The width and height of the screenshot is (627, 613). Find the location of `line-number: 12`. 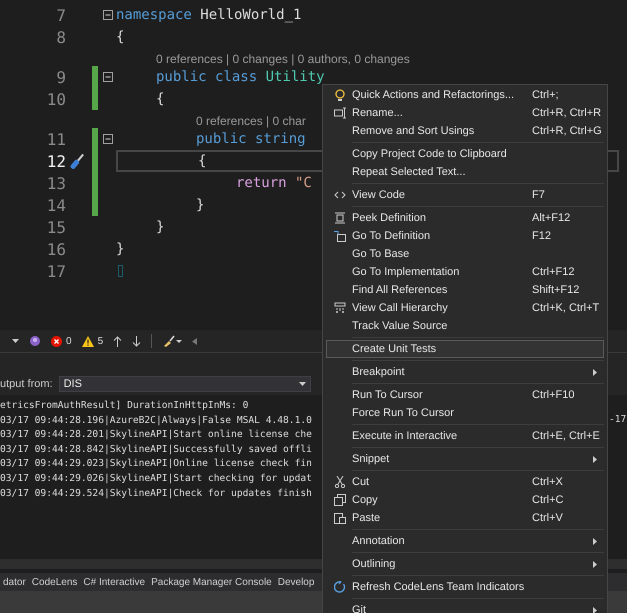

line-number: 12 is located at coordinates (56, 161).